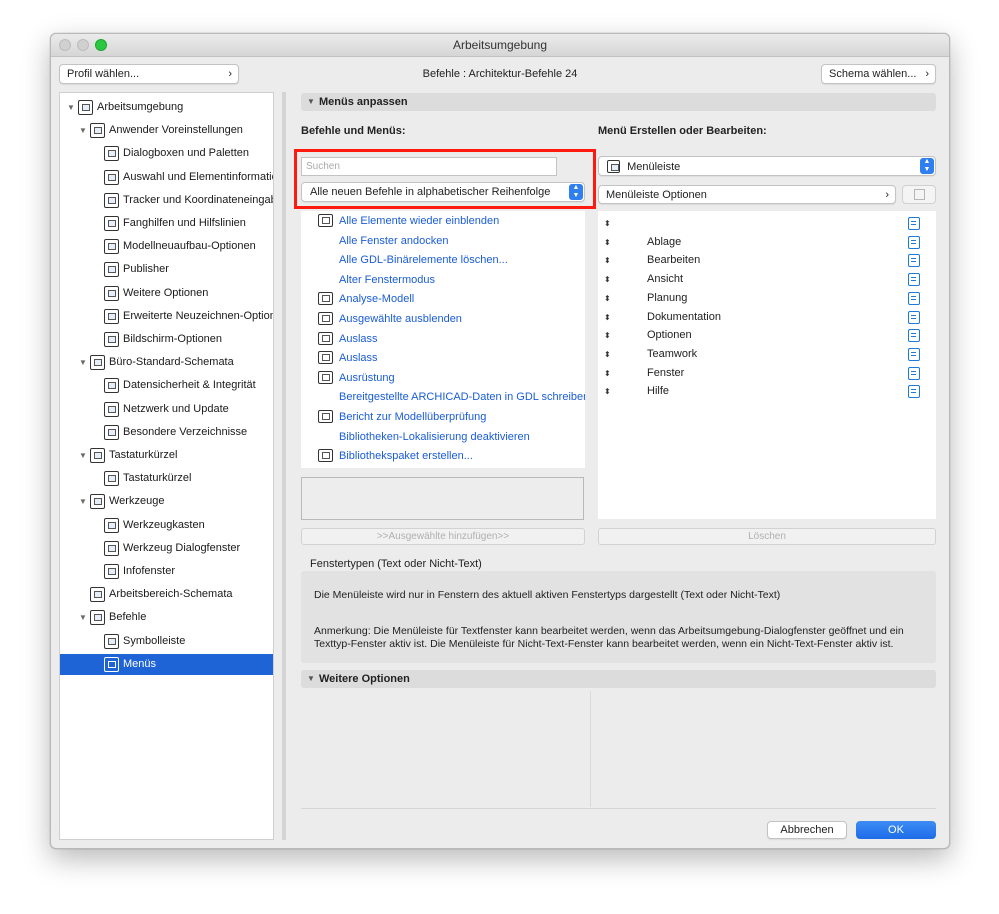 The width and height of the screenshot is (999, 914). What do you see at coordinates (166, 339) in the screenshot?
I see `tree-item: Bildschirm-Optionen` at bounding box center [166, 339].